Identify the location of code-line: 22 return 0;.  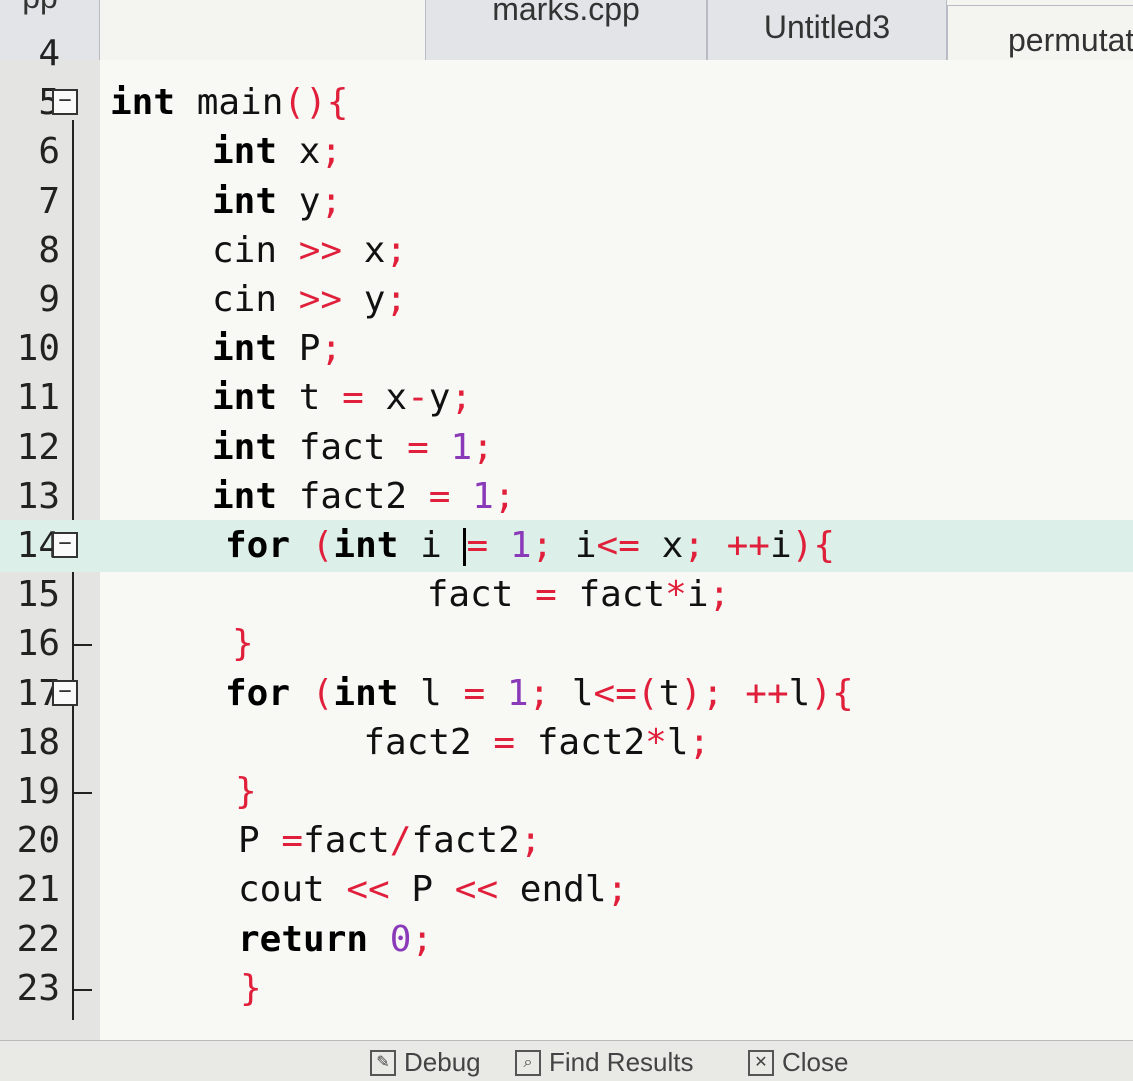
(566, 940).